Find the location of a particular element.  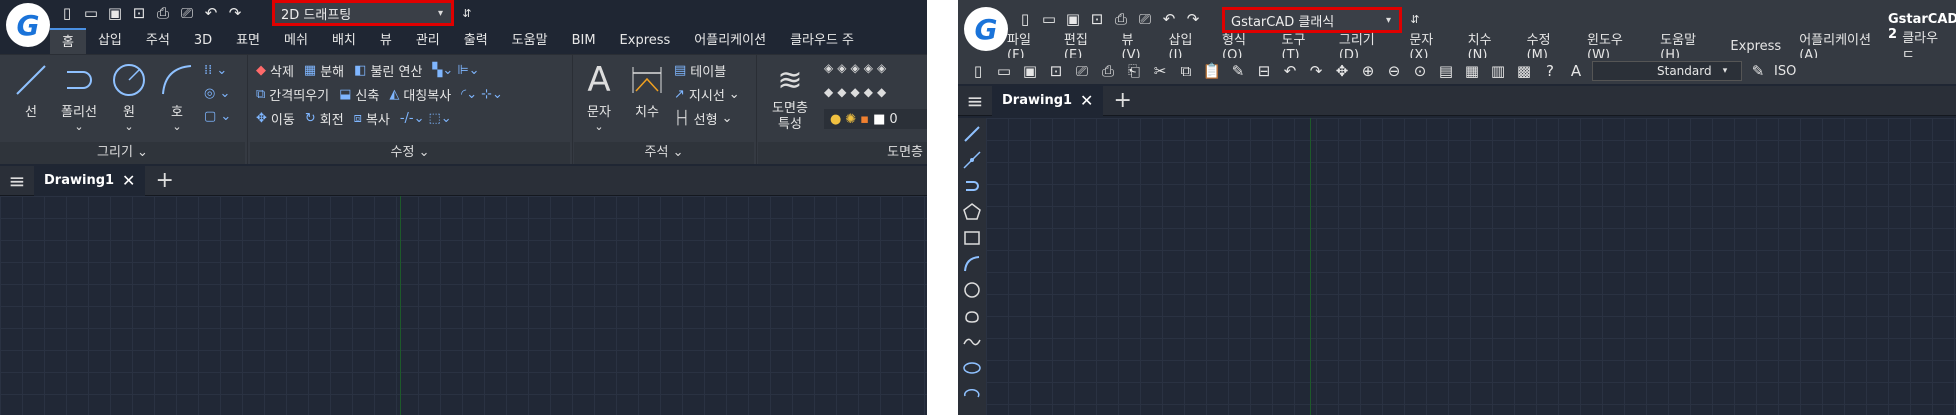

revision-cloud-icon is located at coordinates (972, 316).